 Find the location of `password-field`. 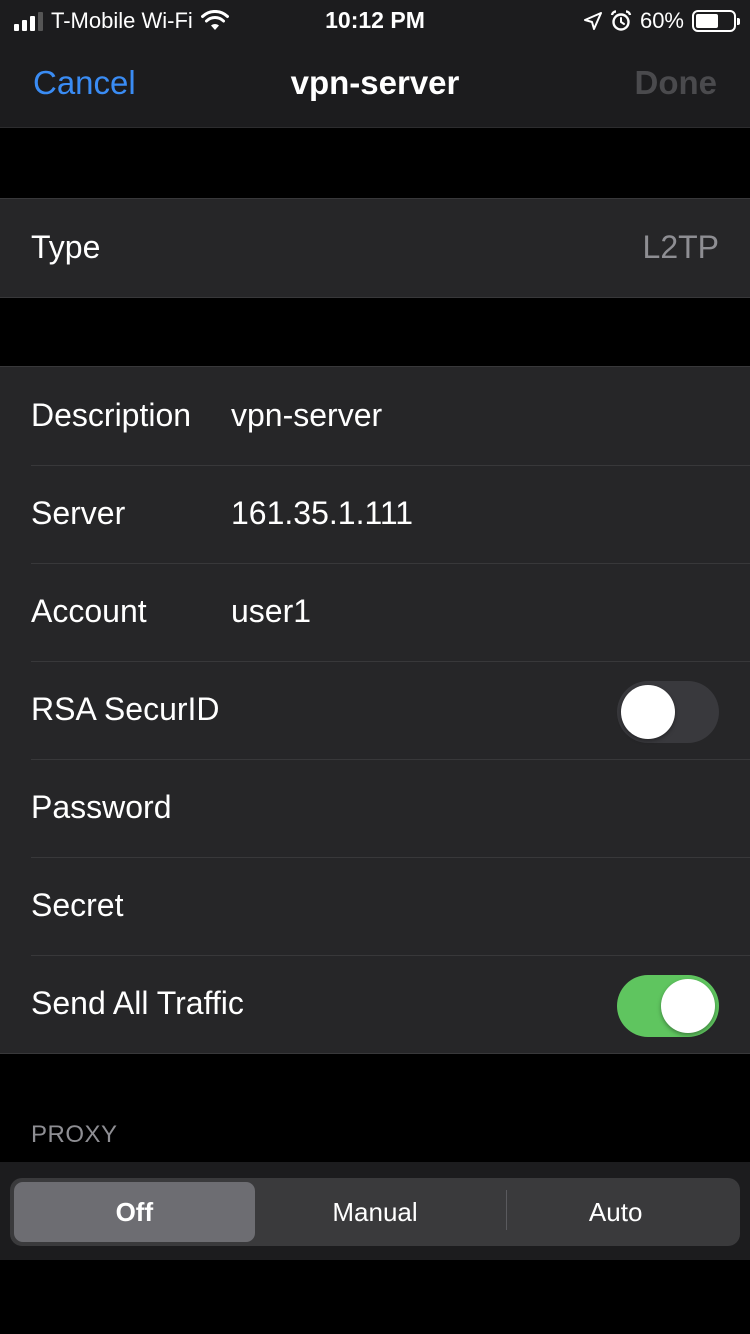

password-field is located at coordinates (471, 809).